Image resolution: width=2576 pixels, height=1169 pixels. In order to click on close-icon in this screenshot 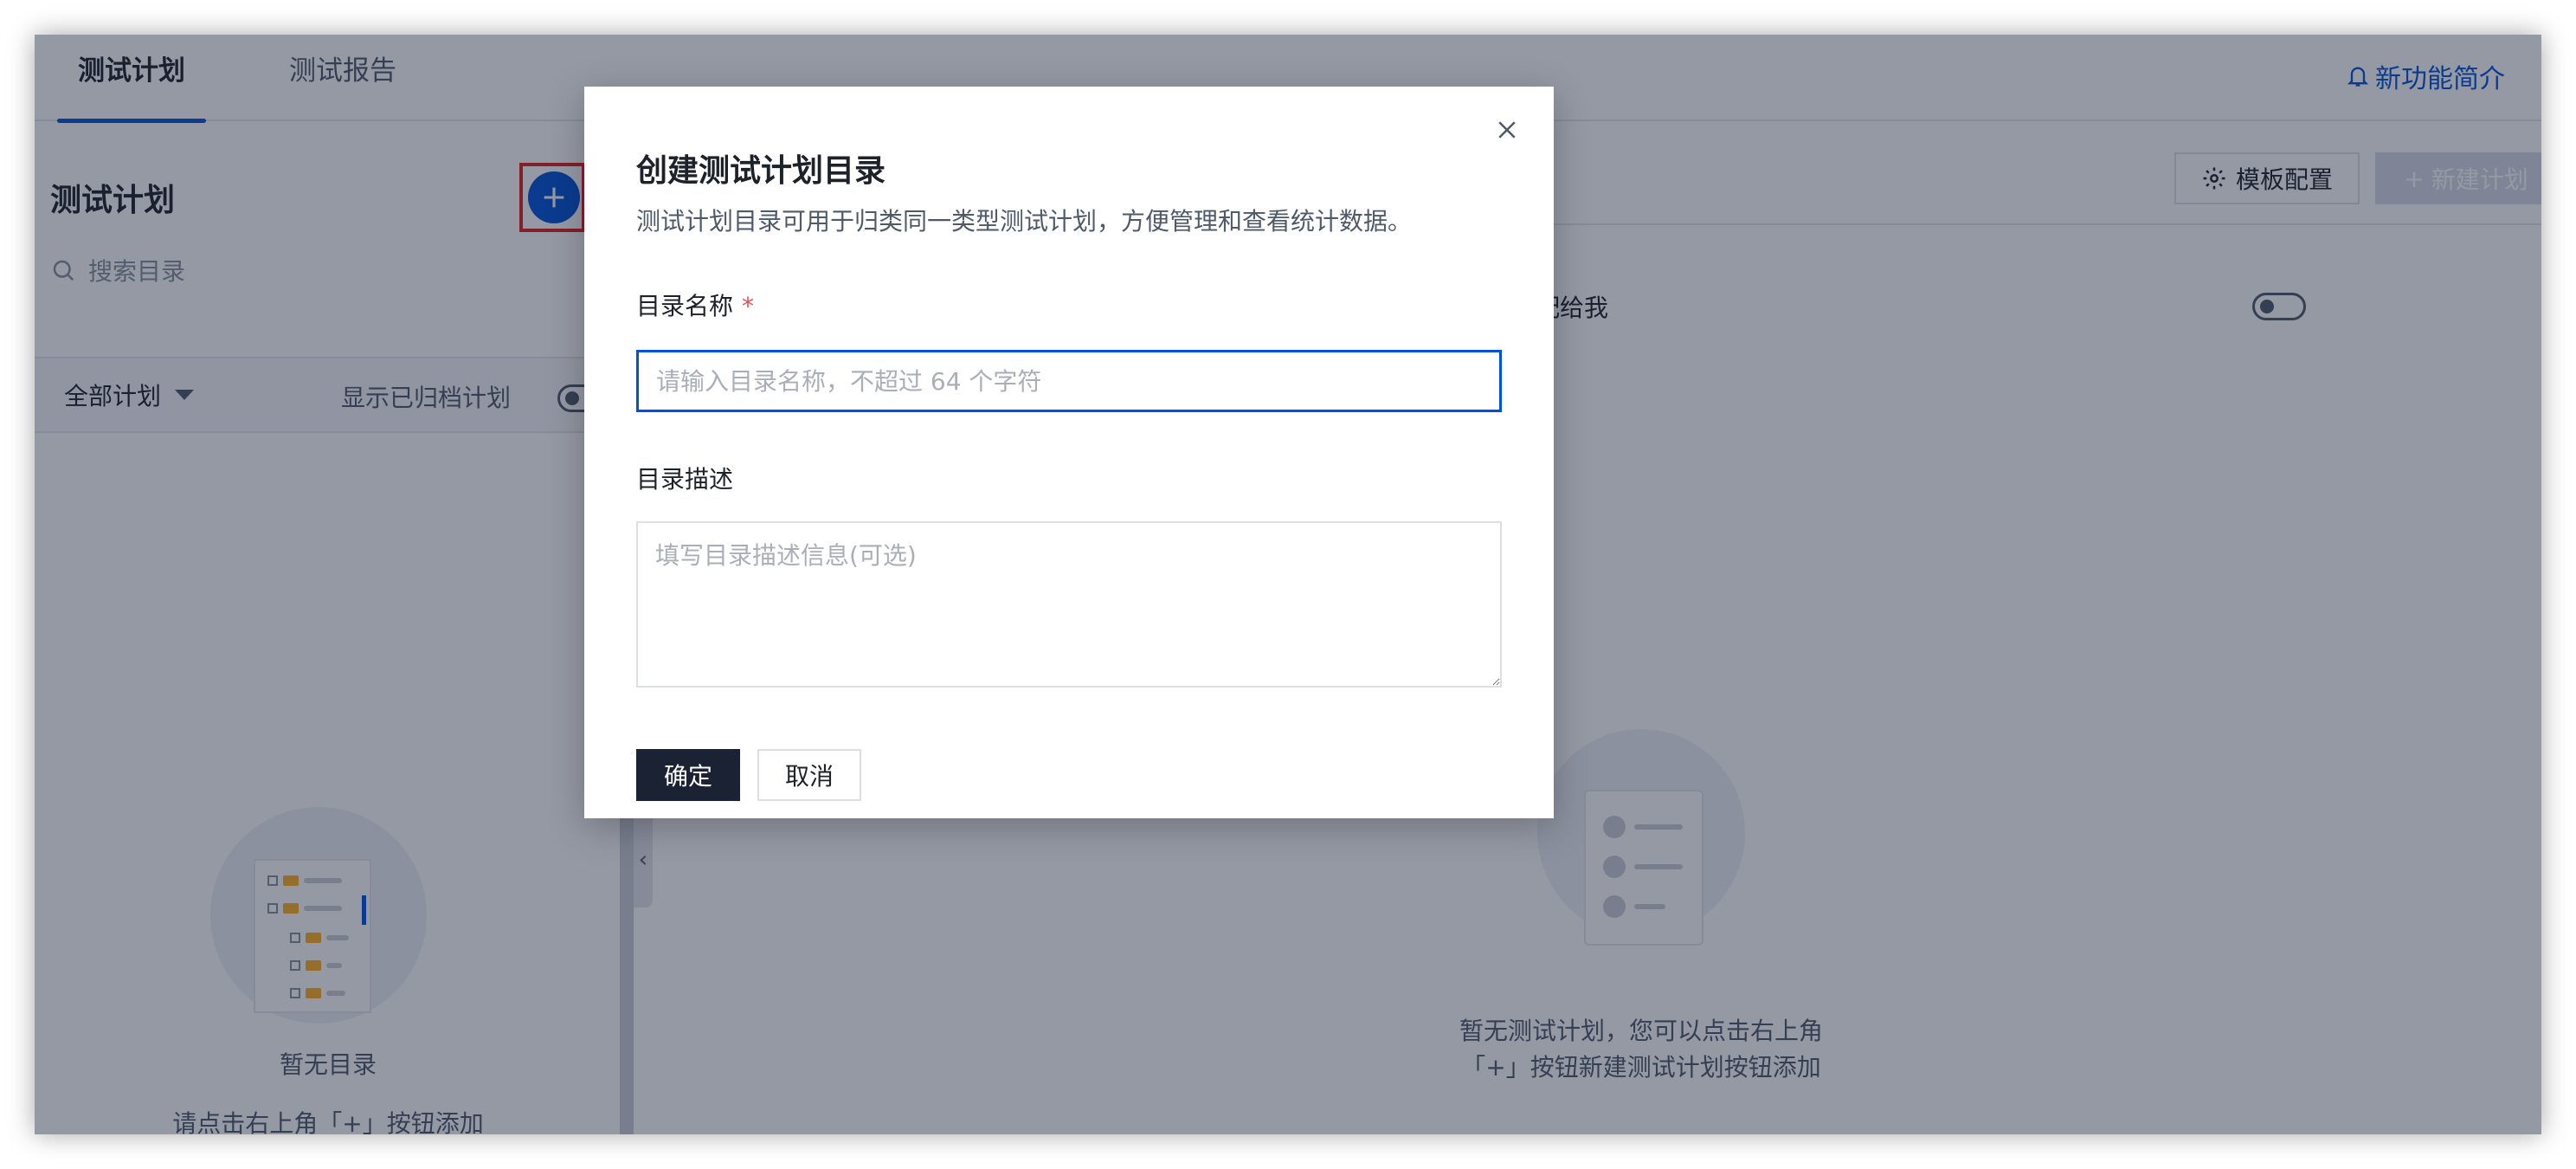, I will do `click(1507, 130)`.